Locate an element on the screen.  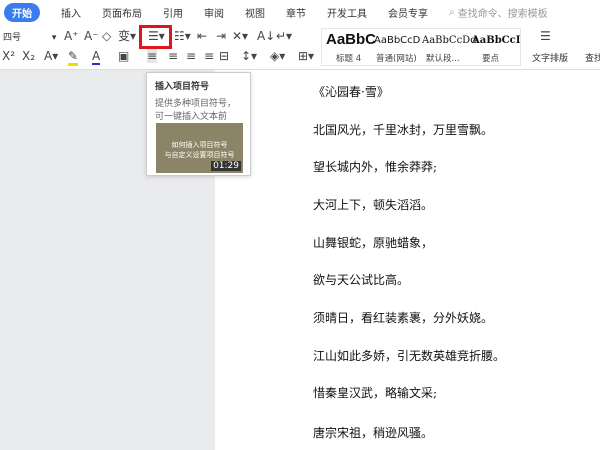
tab-member: 会员专享 is located at coordinates (408, 12).